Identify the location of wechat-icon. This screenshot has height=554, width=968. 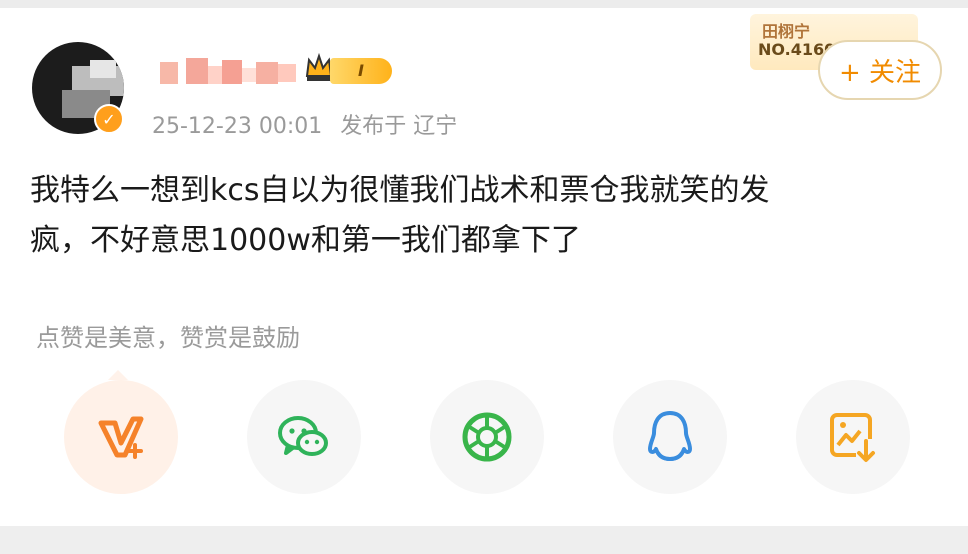
(303, 436).